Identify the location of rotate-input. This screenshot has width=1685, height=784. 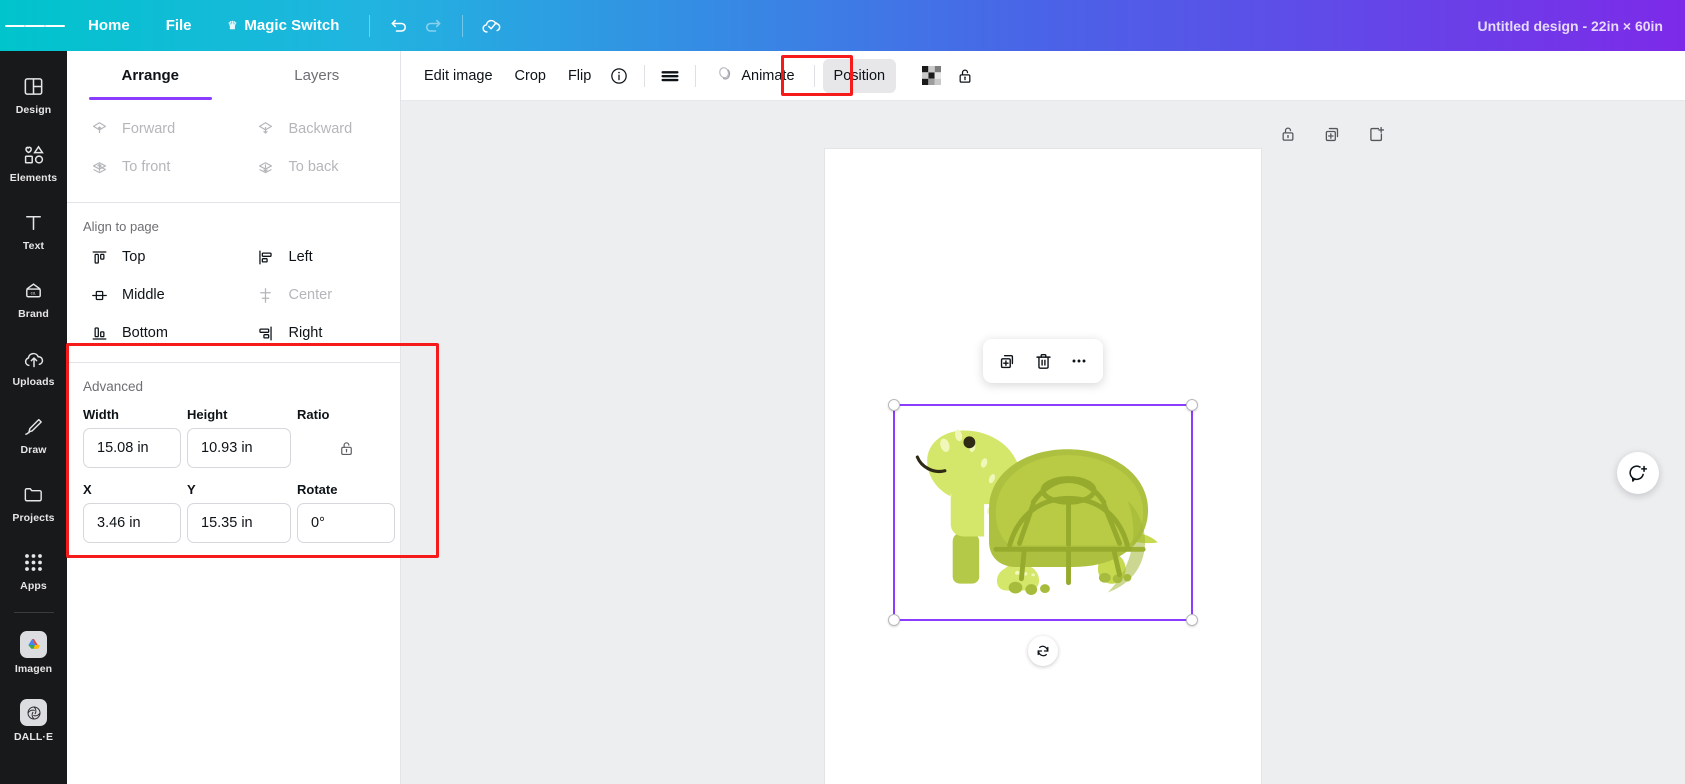
(346, 523).